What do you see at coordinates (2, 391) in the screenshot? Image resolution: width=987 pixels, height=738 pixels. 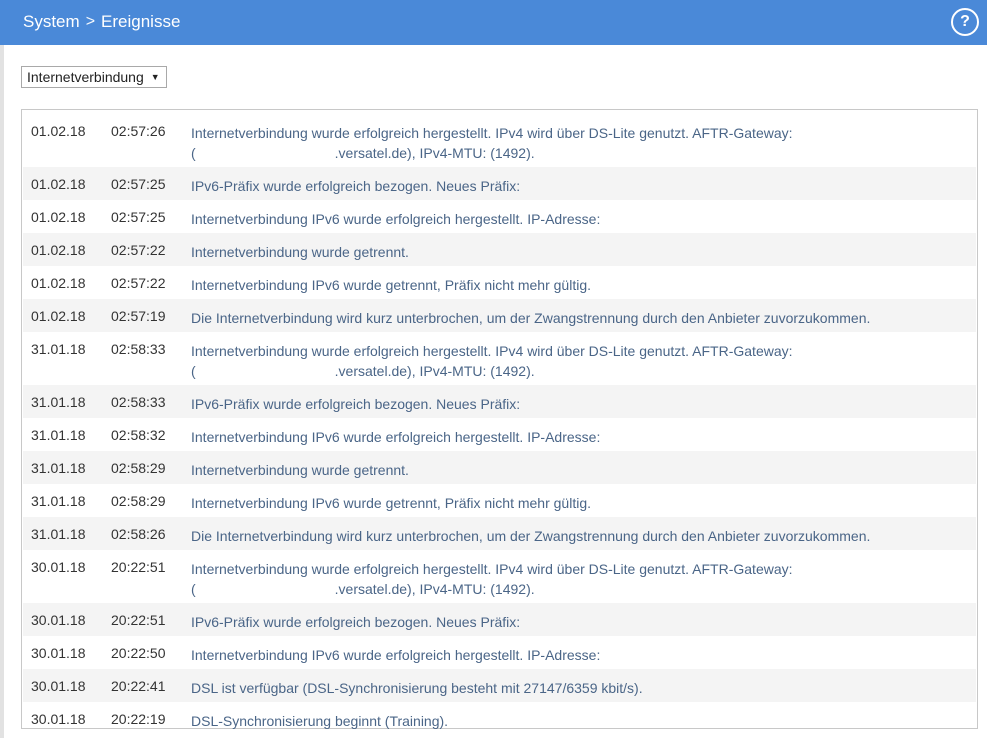 I see `left-border` at bounding box center [2, 391].